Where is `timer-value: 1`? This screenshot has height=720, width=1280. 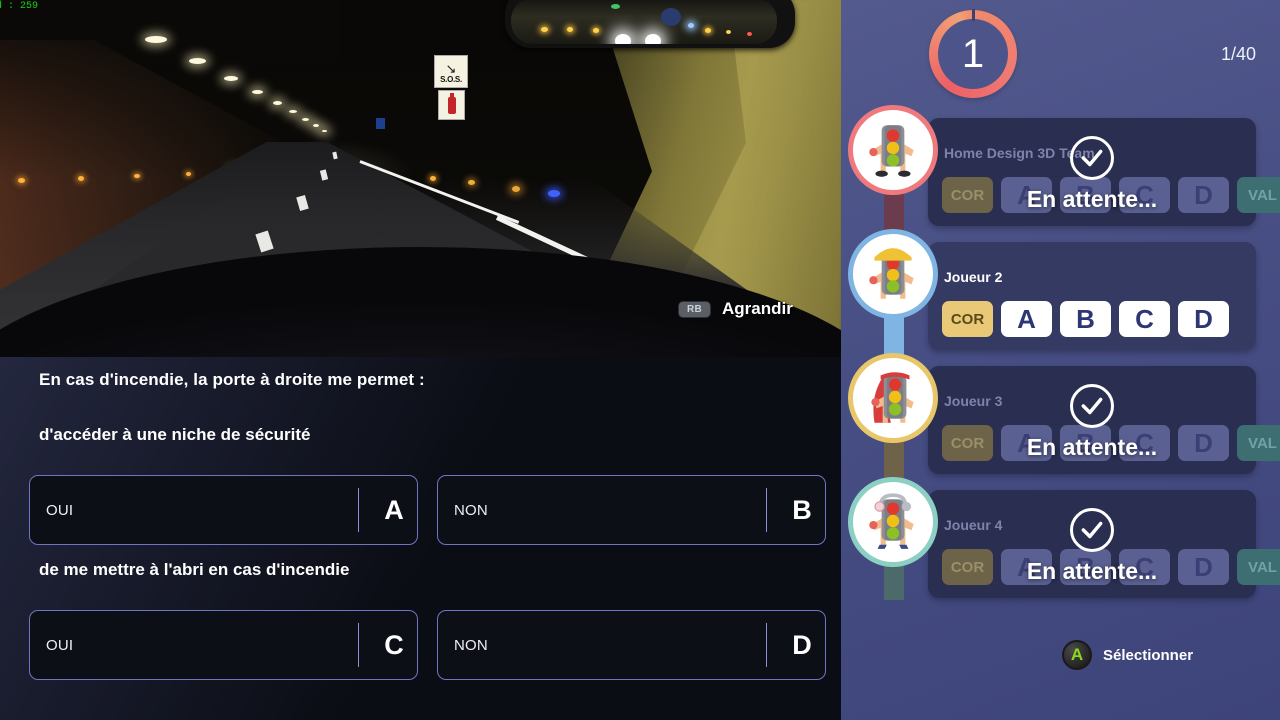
timer-value: 1 is located at coordinates (973, 54).